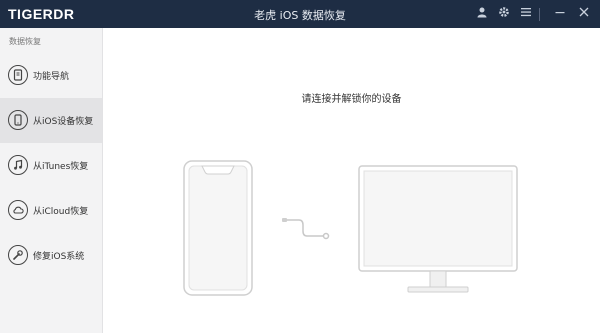 The width and height of the screenshot is (600, 333). What do you see at coordinates (218, 228) in the screenshot?
I see `phone-illustration` at bounding box center [218, 228].